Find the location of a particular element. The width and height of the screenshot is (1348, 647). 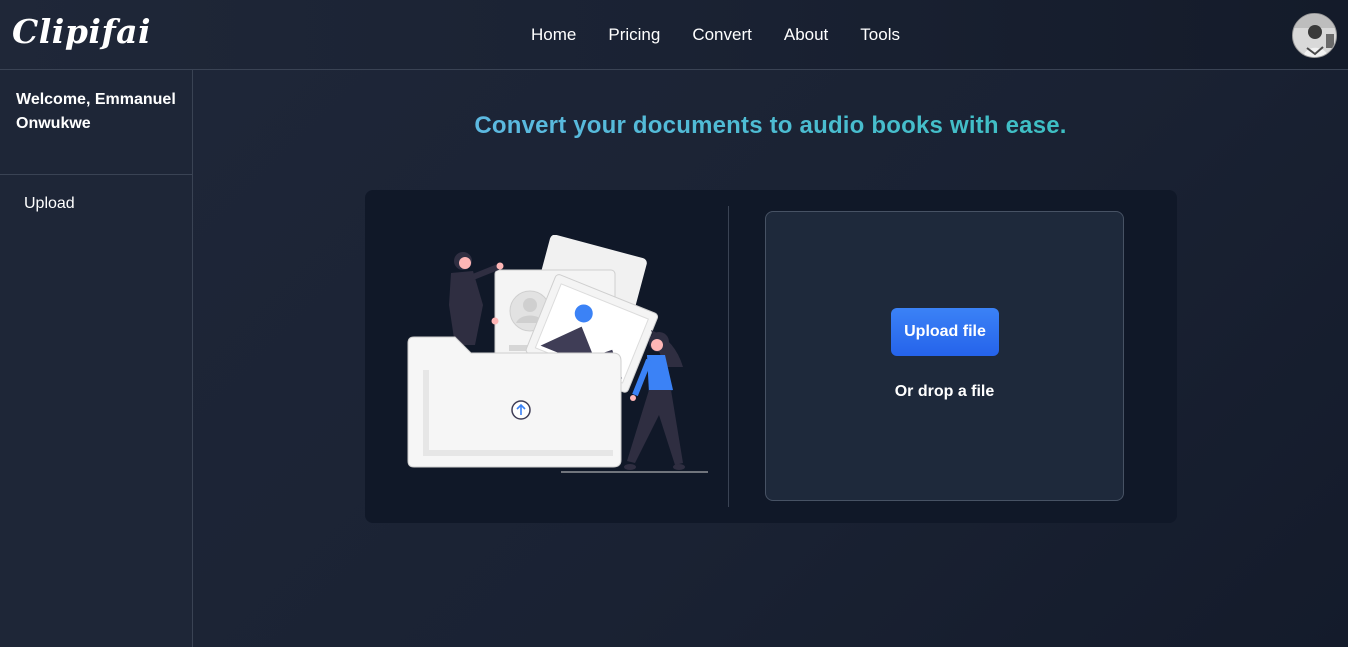

nav-pricing: Pricing is located at coordinates (634, 35).